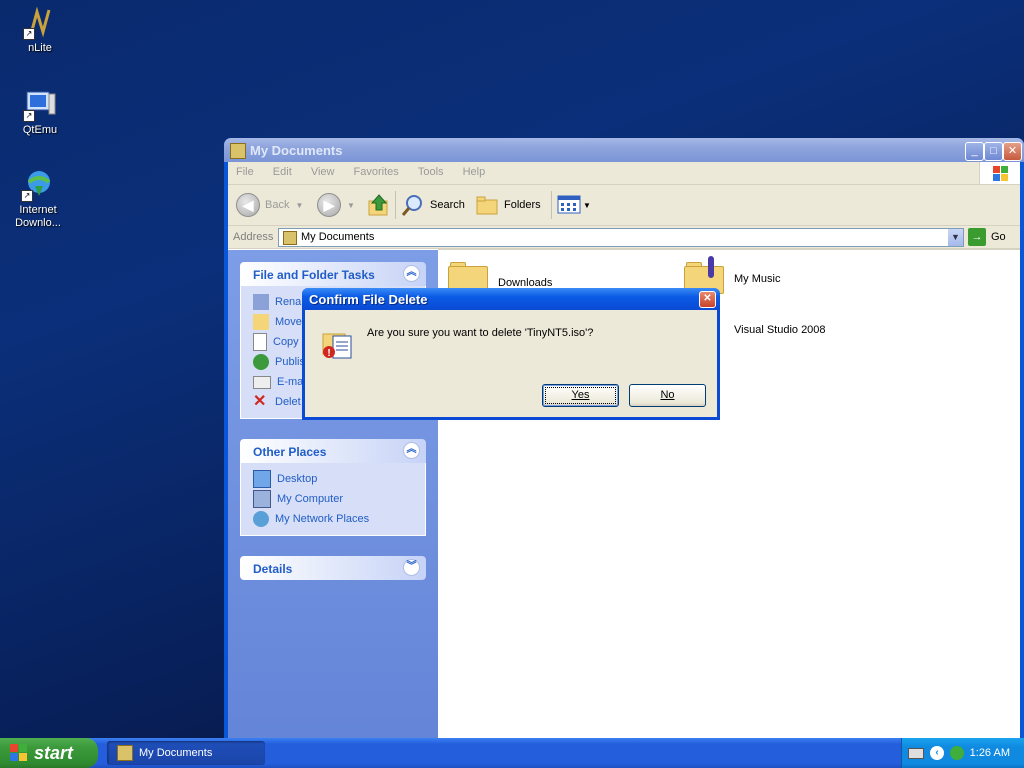 This screenshot has width=1024, height=768. Describe the element at coordinates (262, 479) in the screenshot. I see `desktop-icon` at that location.